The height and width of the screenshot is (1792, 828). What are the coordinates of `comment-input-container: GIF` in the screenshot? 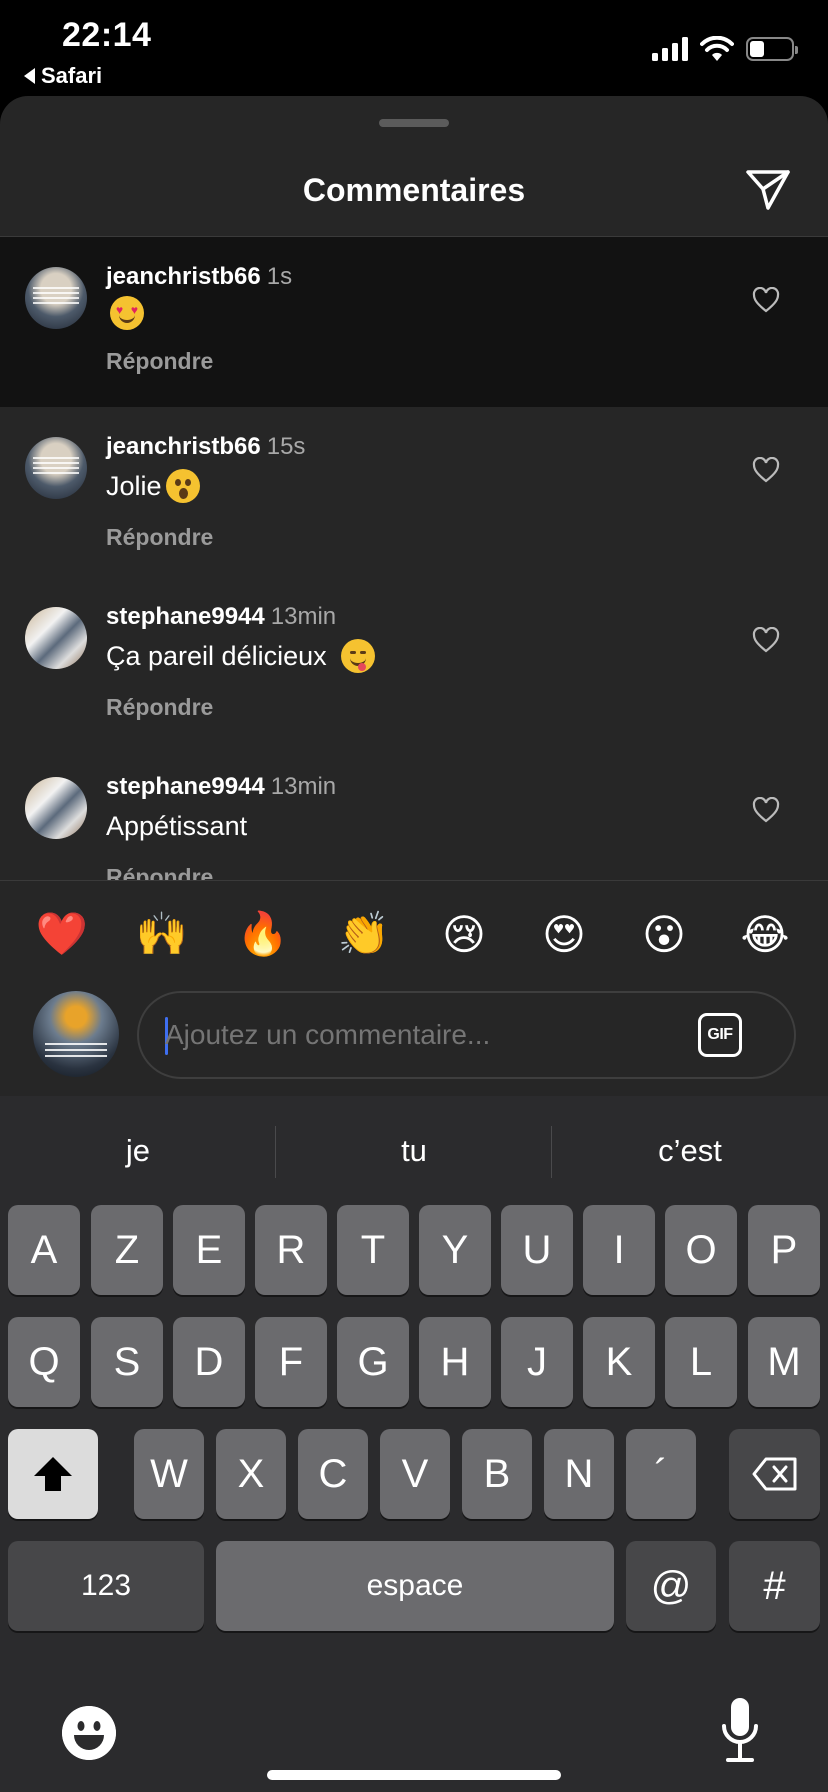 It's located at (466, 1035).